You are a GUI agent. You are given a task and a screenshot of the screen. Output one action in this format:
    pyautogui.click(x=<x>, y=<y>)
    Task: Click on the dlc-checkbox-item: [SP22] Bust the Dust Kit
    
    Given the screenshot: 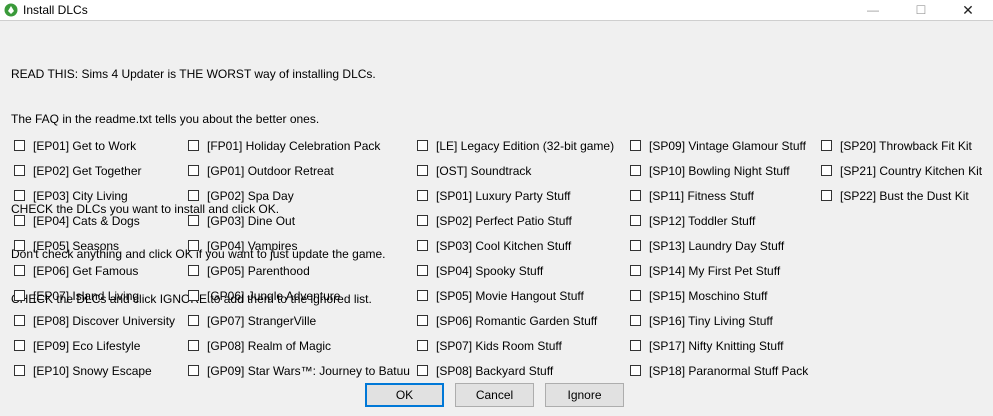 What is the action you would take?
    pyautogui.click(x=901, y=195)
    